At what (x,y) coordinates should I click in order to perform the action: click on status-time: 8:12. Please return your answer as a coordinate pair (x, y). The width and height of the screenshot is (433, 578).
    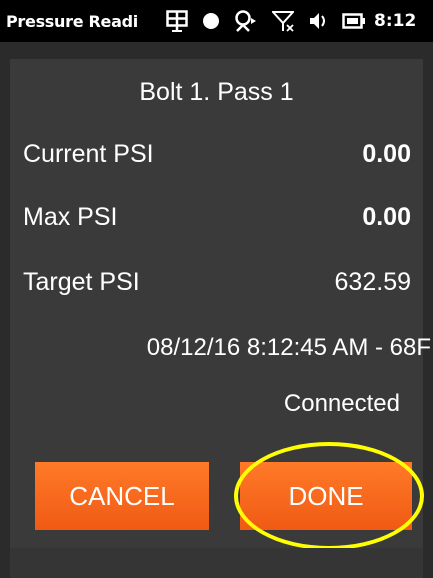
    Looking at the image, I should click on (395, 21).